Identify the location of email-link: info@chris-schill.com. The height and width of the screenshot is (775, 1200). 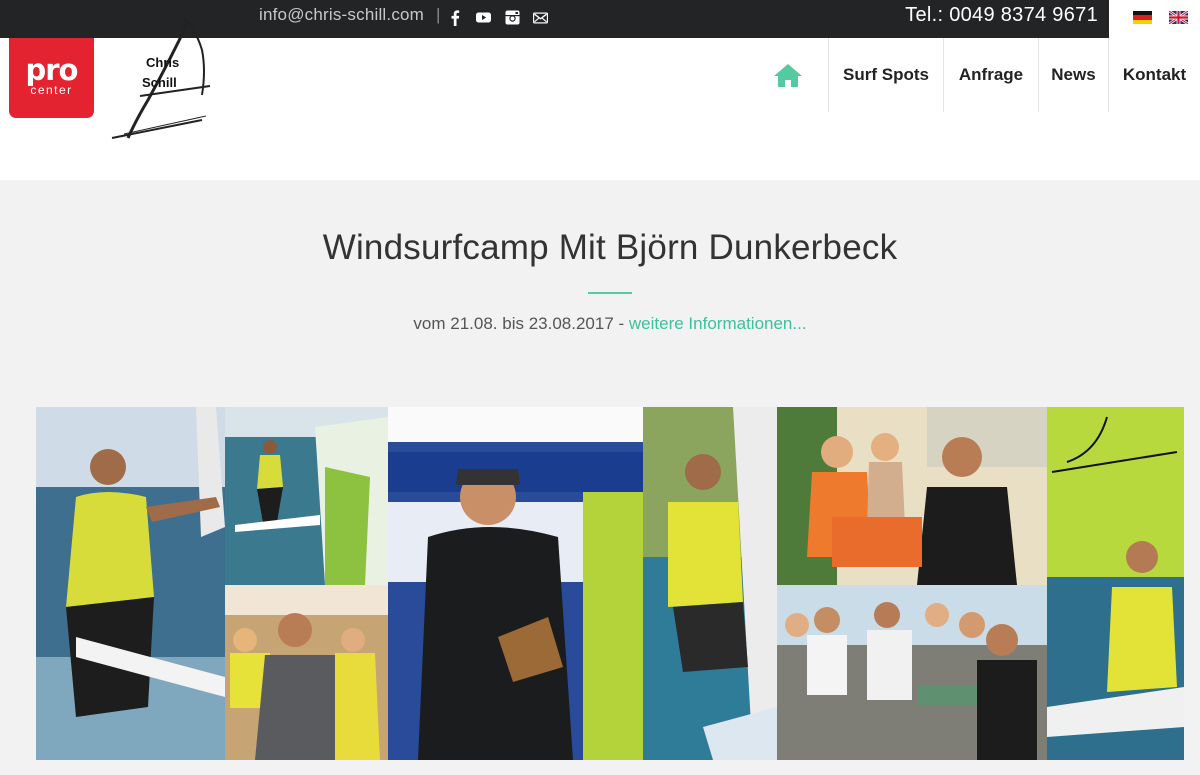
(341, 15).